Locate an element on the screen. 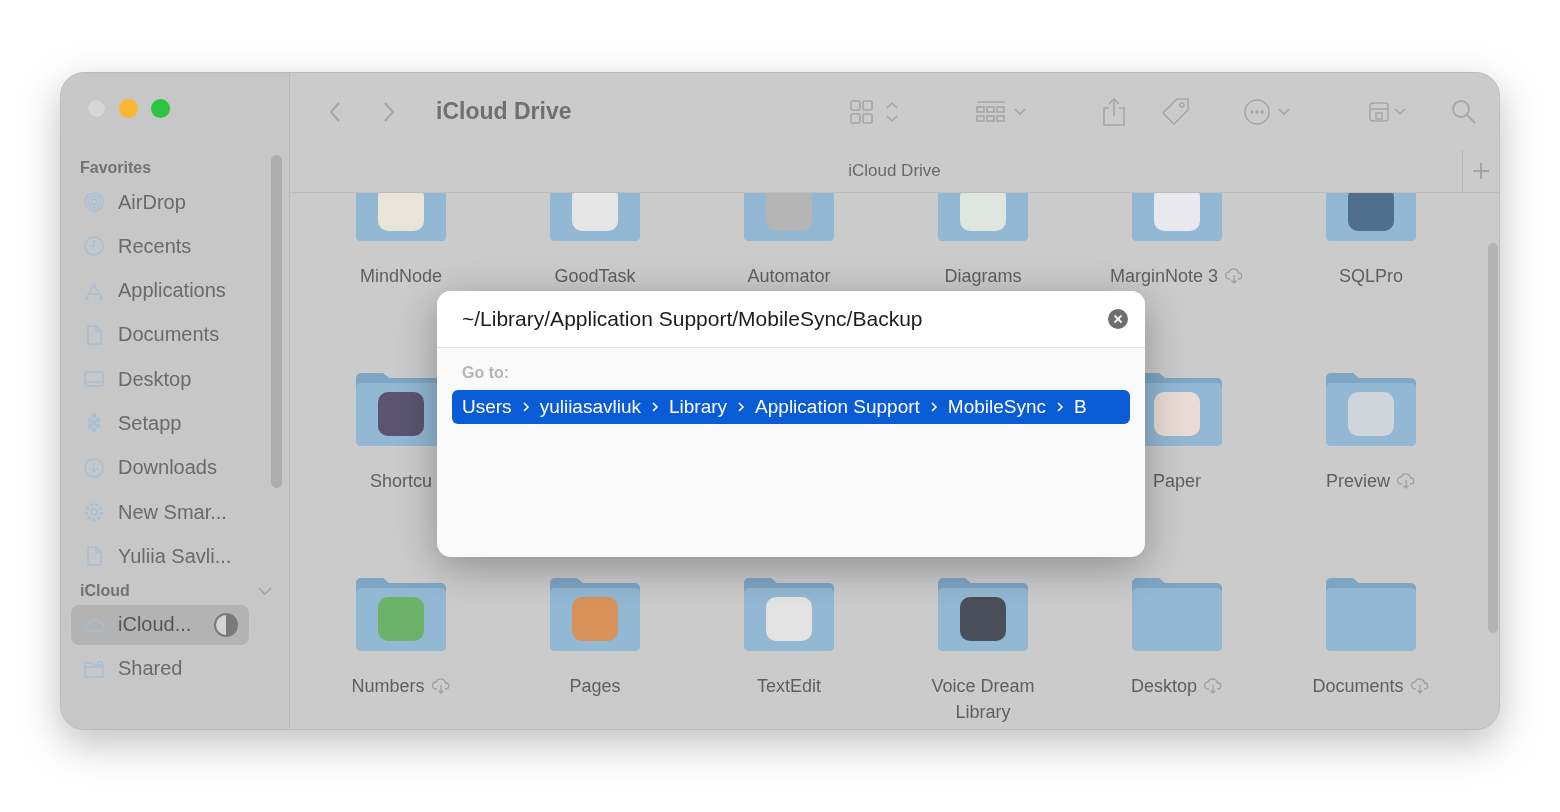 This screenshot has width=1560, height=812. gear-icon is located at coordinates (94, 512).